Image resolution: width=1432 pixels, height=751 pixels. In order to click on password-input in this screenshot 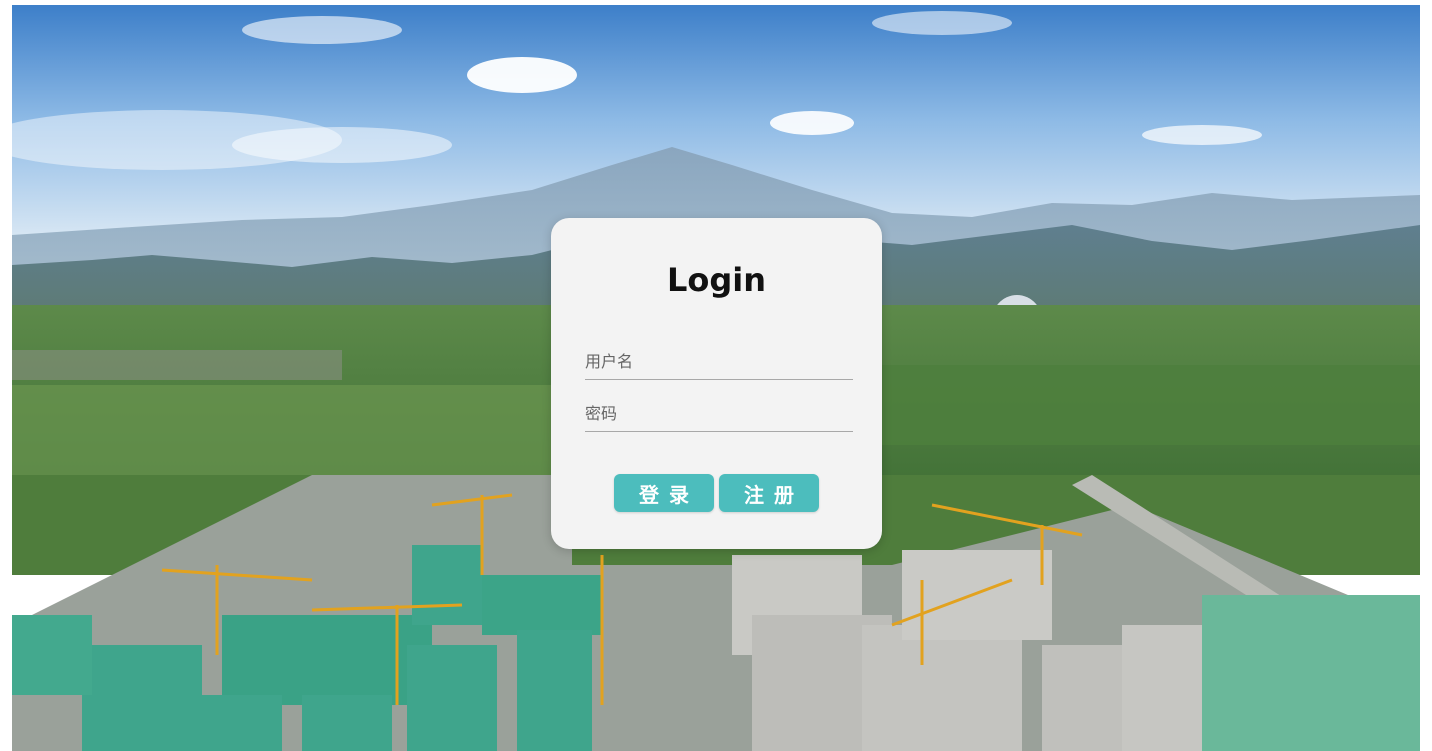, I will do `click(719, 416)`.